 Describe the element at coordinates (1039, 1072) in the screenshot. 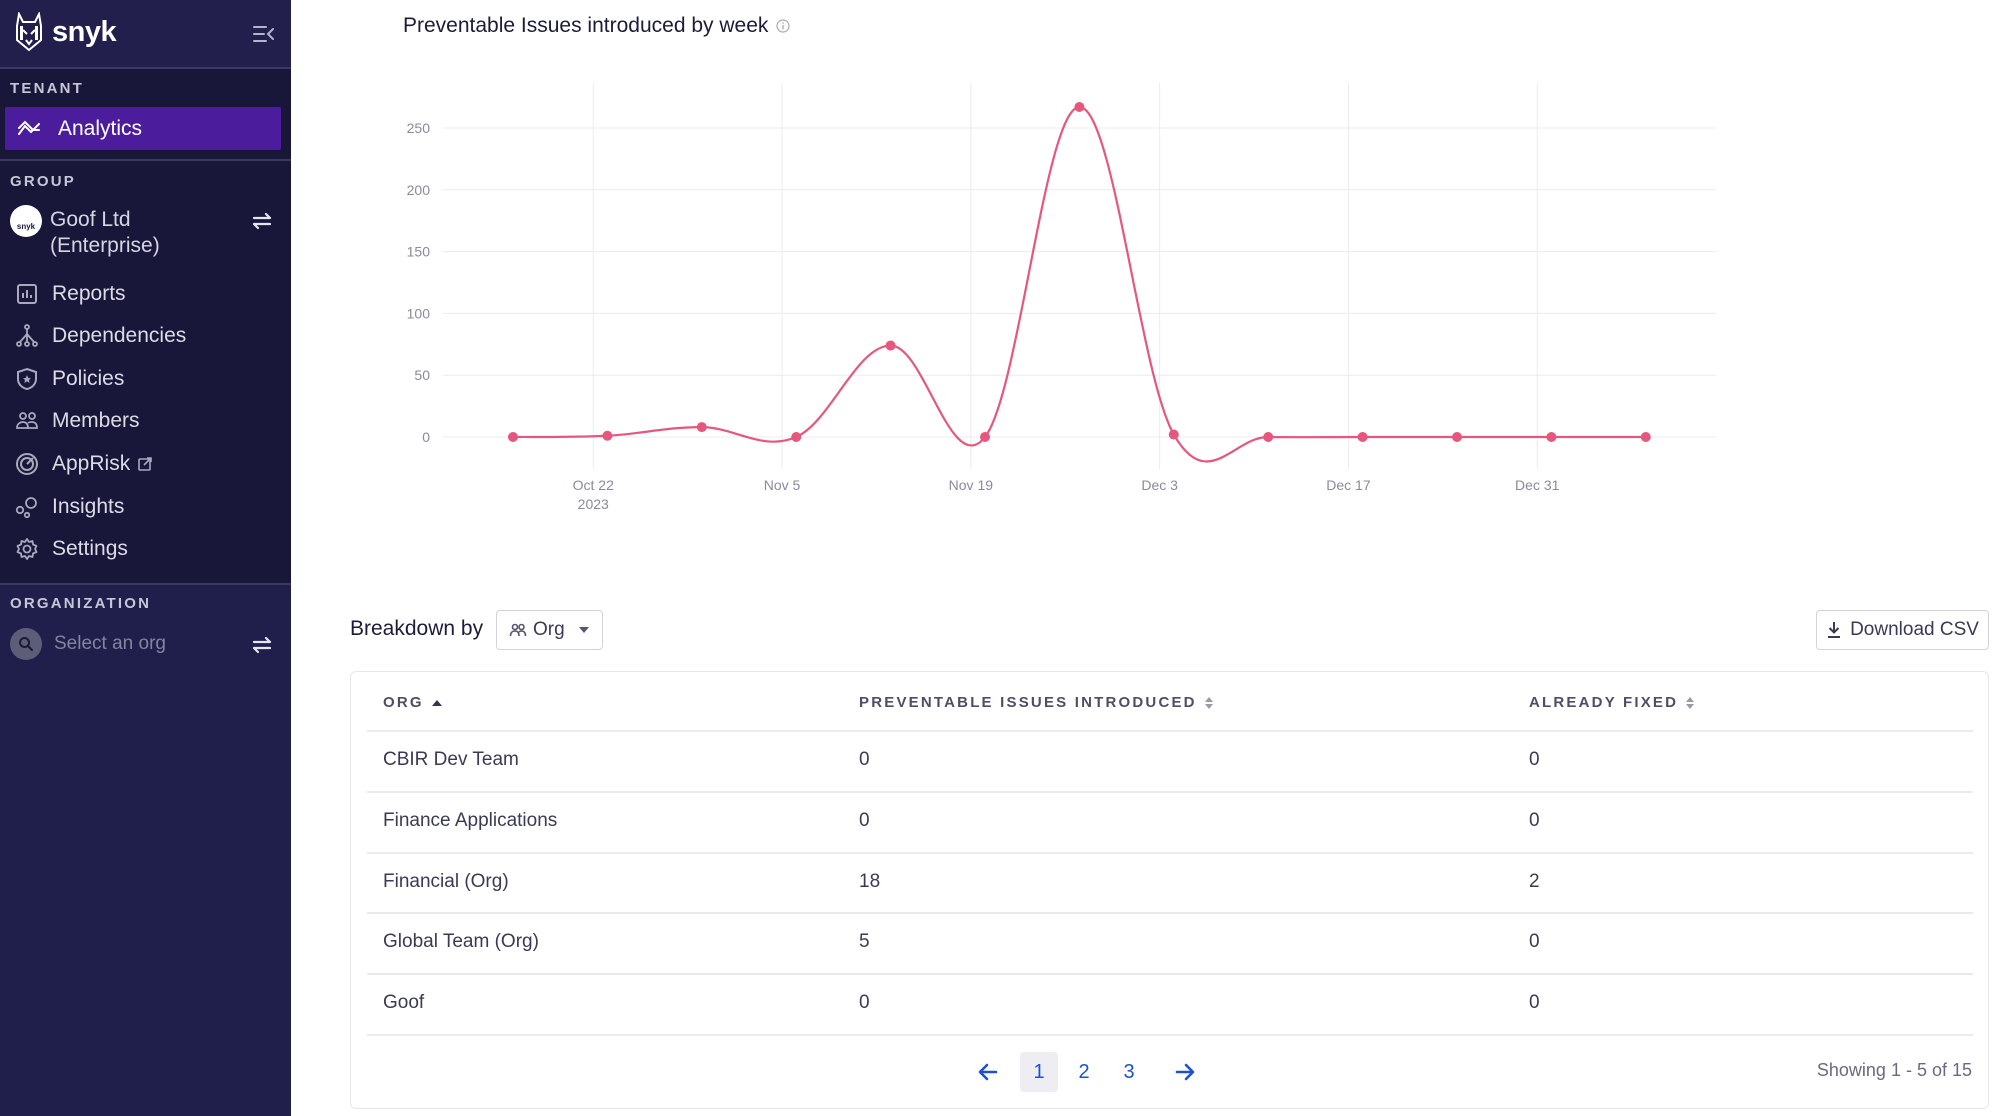

I see `page-1-button: 1` at that location.